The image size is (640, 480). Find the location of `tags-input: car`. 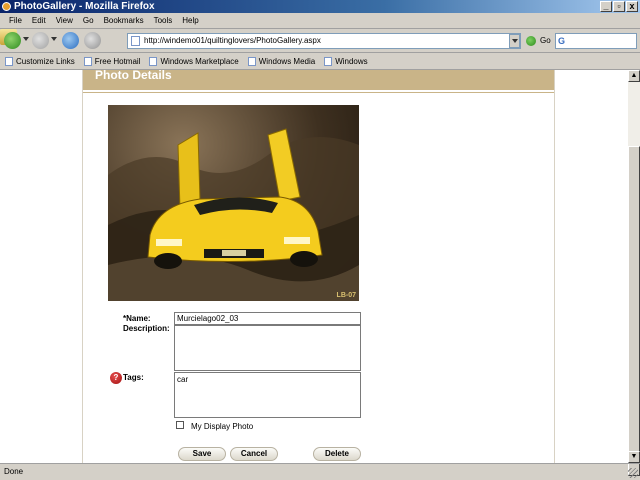

tags-input: car is located at coordinates (267, 395).